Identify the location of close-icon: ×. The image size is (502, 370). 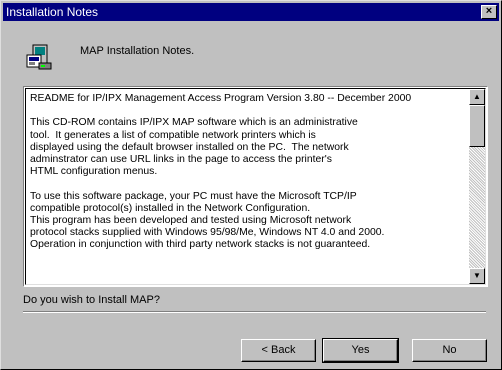
(489, 11).